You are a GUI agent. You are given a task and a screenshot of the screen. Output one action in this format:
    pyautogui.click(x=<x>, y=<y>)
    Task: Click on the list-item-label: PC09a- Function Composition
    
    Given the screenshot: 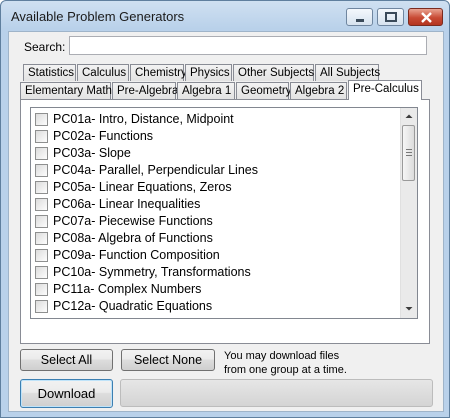 What is the action you would take?
    pyautogui.click(x=136, y=255)
    